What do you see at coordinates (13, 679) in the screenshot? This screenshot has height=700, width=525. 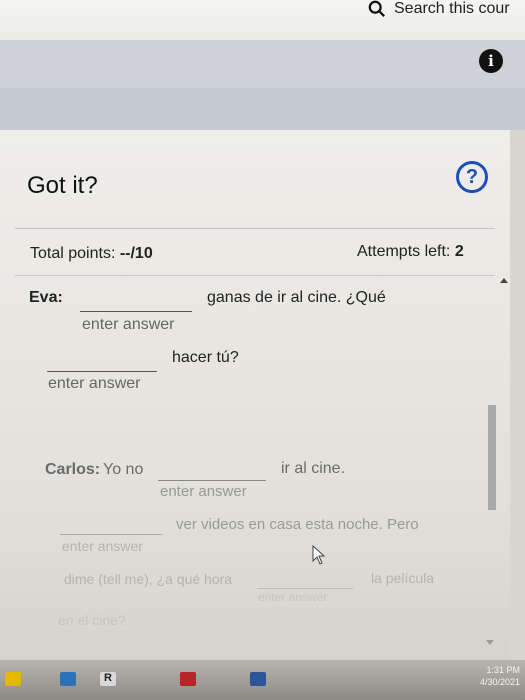 I see `lock-icon` at bounding box center [13, 679].